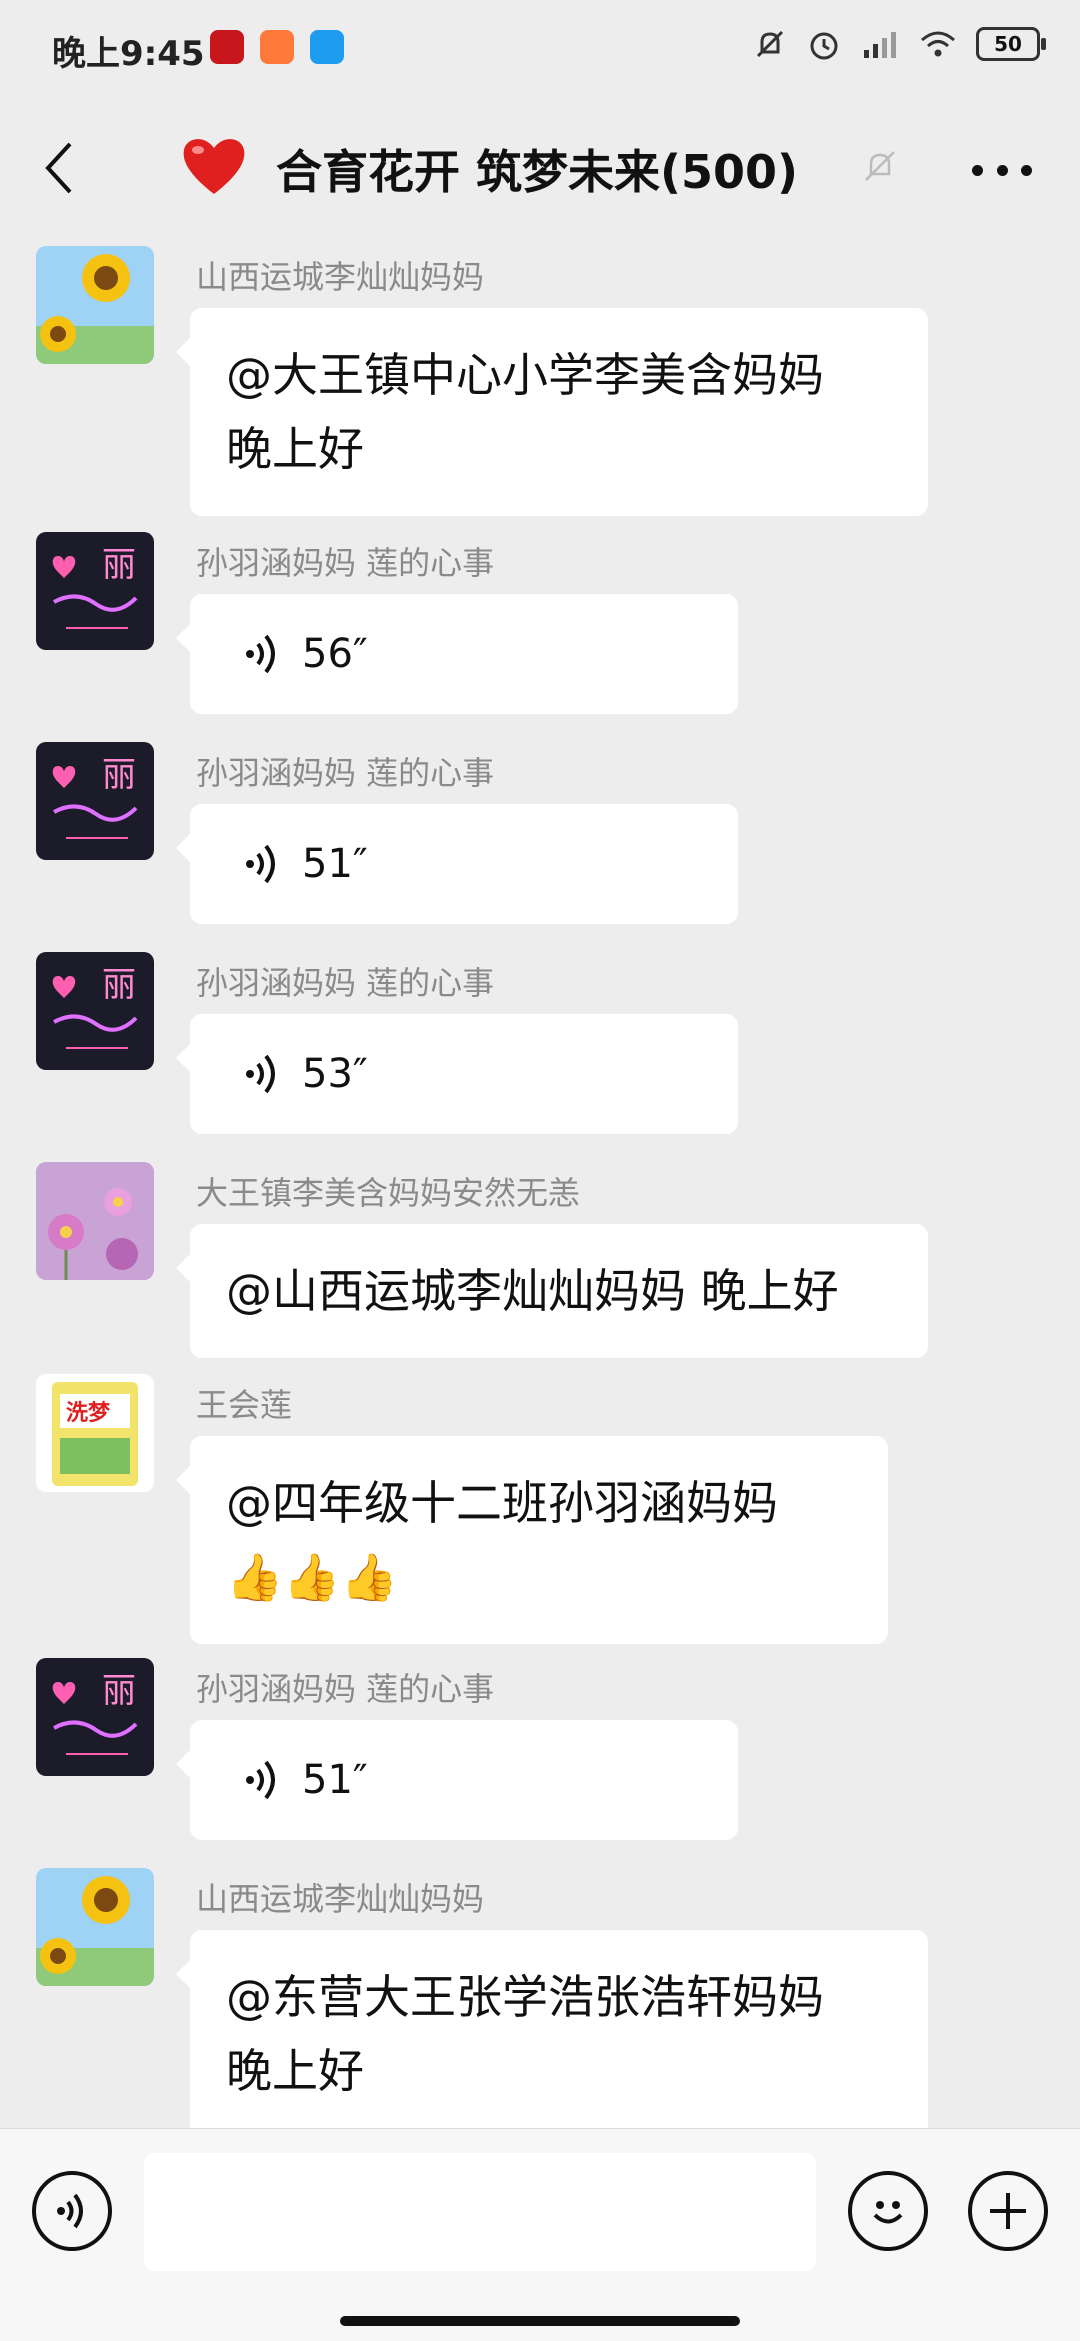 The image size is (1080, 2341). I want to click on smiley-icon, so click(888, 2212).